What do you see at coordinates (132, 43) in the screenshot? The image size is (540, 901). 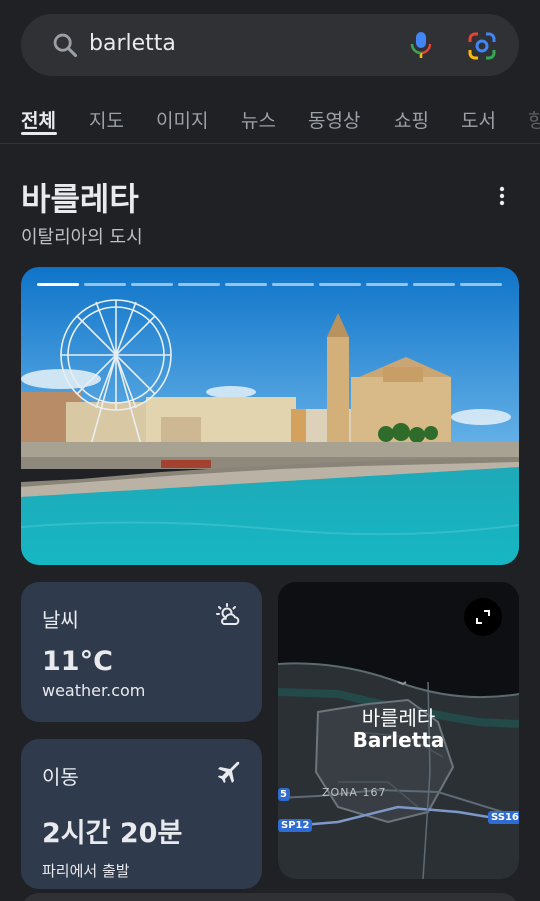 I see `search-input: barletta` at bounding box center [132, 43].